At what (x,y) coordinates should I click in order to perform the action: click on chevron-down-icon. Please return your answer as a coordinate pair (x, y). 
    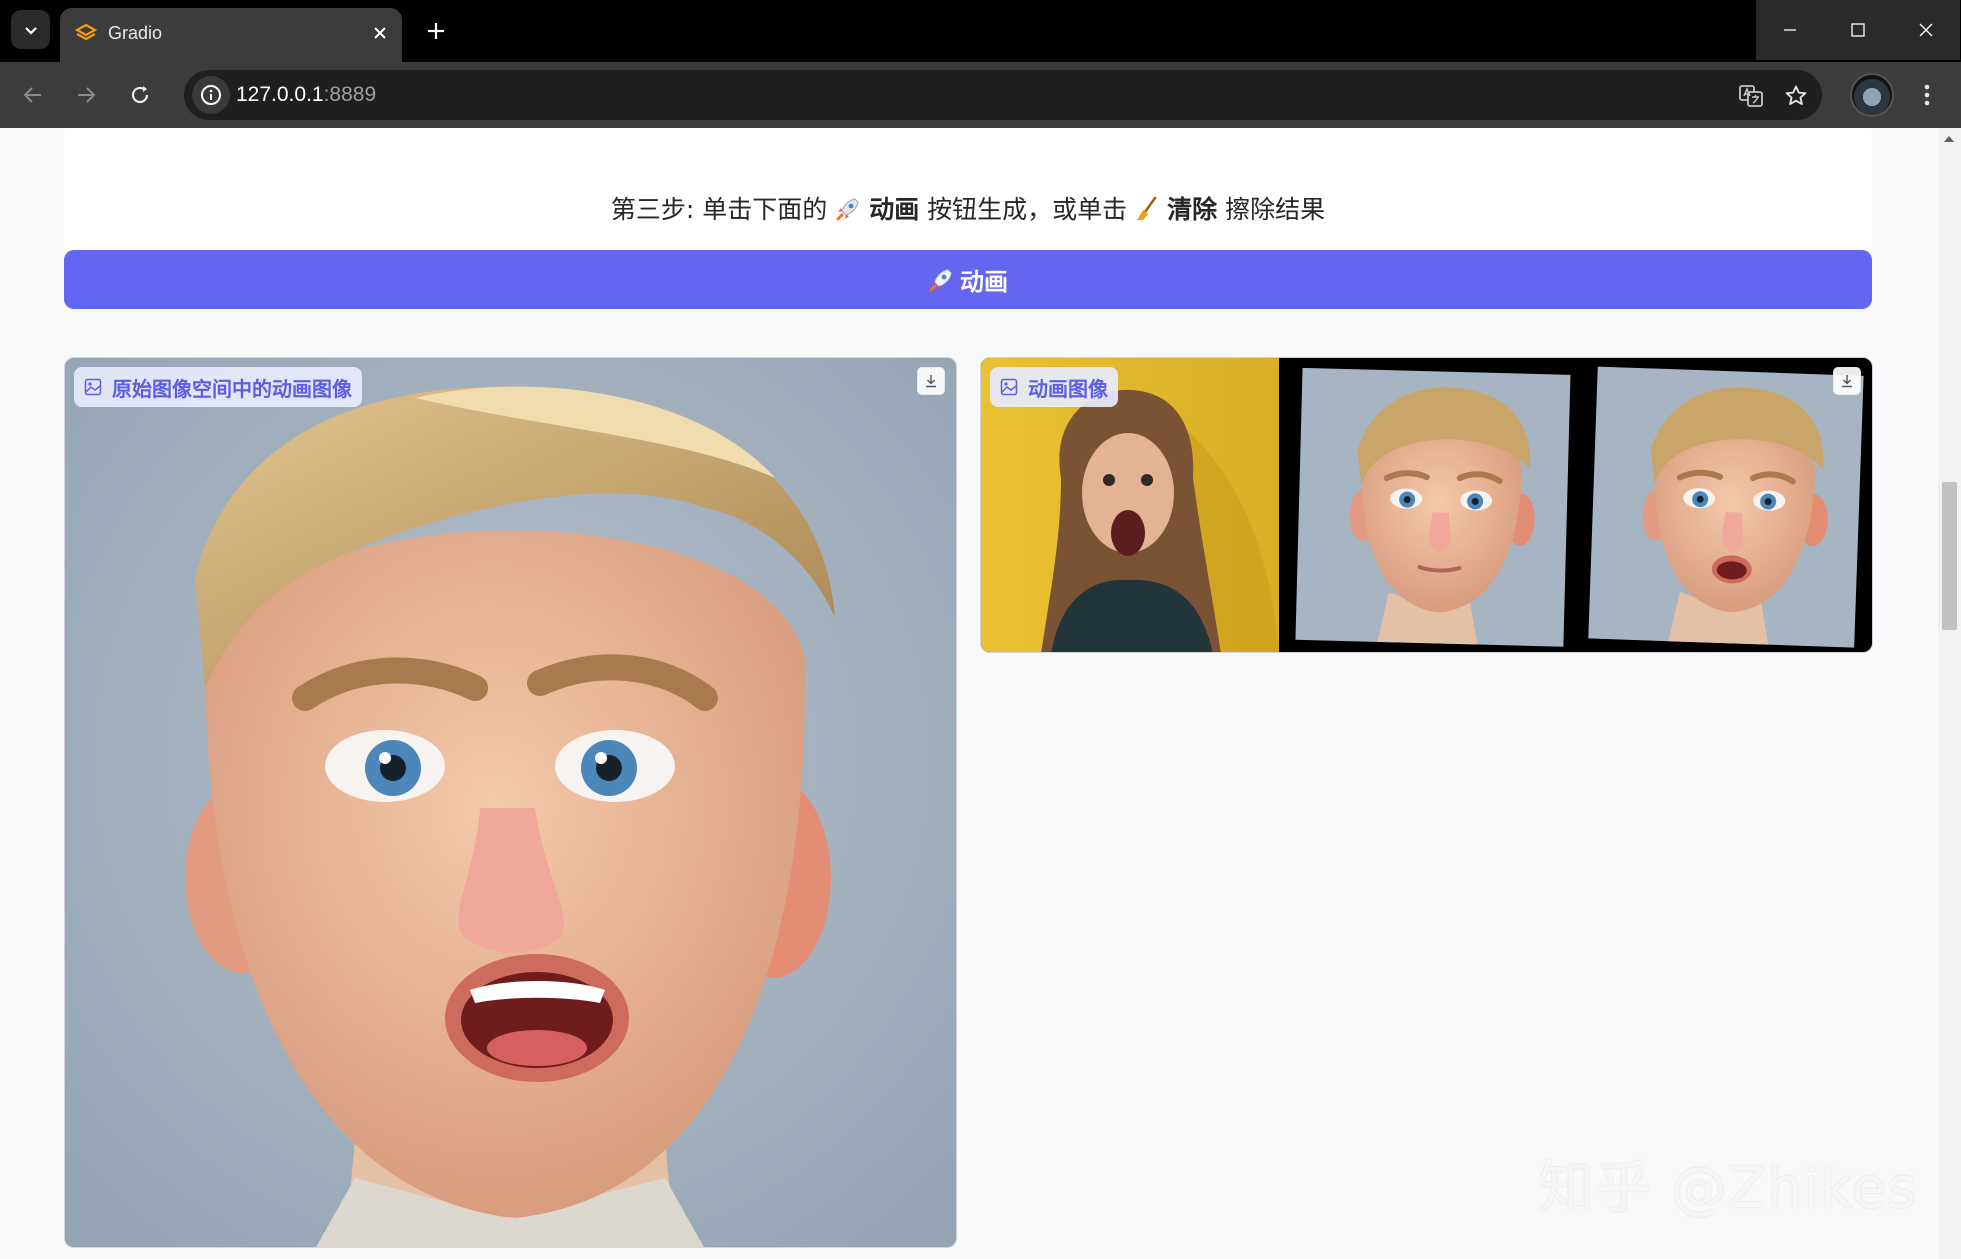
    Looking at the image, I should click on (30, 30).